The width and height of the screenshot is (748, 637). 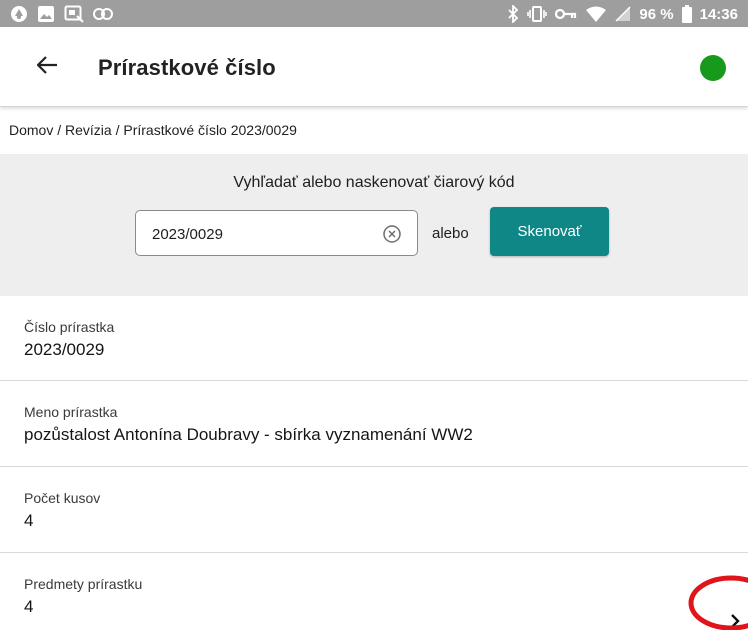 What do you see at coordinates (374, 182) in the screenshot?
I see `search-label: Vyhľadať alebo naskenovať čiarový kód` at bounding box center [374, 182].